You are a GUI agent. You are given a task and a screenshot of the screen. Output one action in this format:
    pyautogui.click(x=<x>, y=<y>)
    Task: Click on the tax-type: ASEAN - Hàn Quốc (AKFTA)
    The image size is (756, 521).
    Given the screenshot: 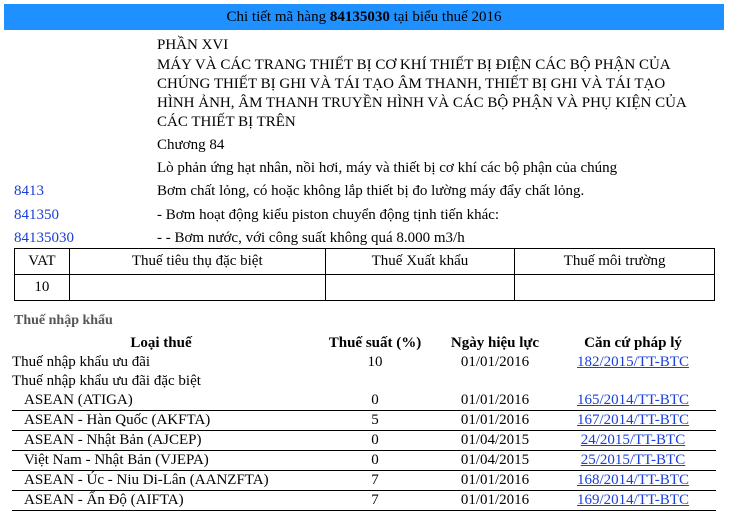 What is the action you would take?
    pyautogui.click(x=161, y=420)
    